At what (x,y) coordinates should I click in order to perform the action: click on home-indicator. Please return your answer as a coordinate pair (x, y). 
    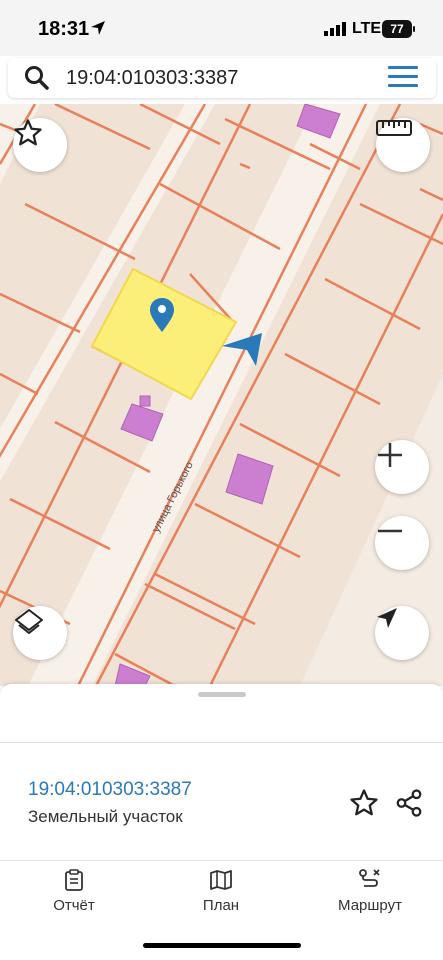
    Looking at the image, I should click on (222, 945).